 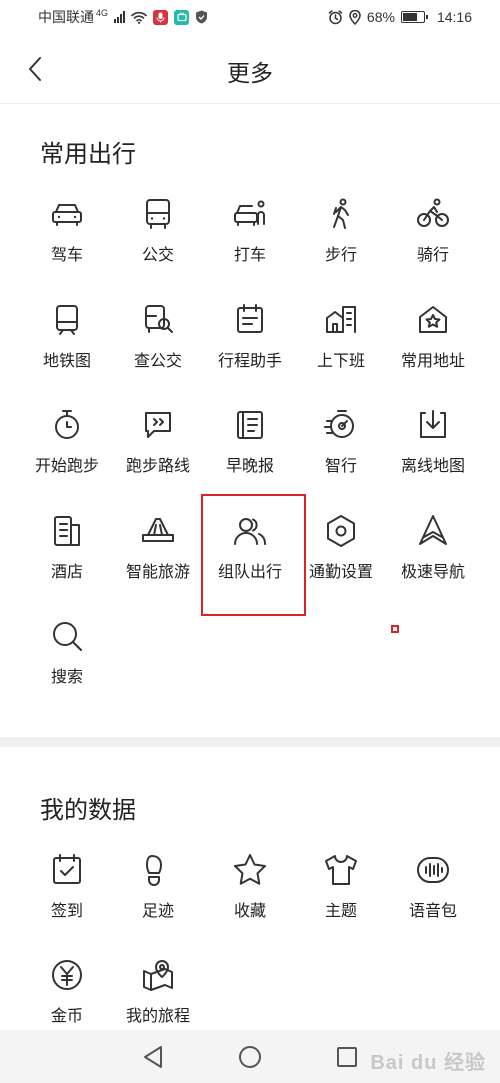 I want to click on tshirt-icon, so click(x=341, y=870).